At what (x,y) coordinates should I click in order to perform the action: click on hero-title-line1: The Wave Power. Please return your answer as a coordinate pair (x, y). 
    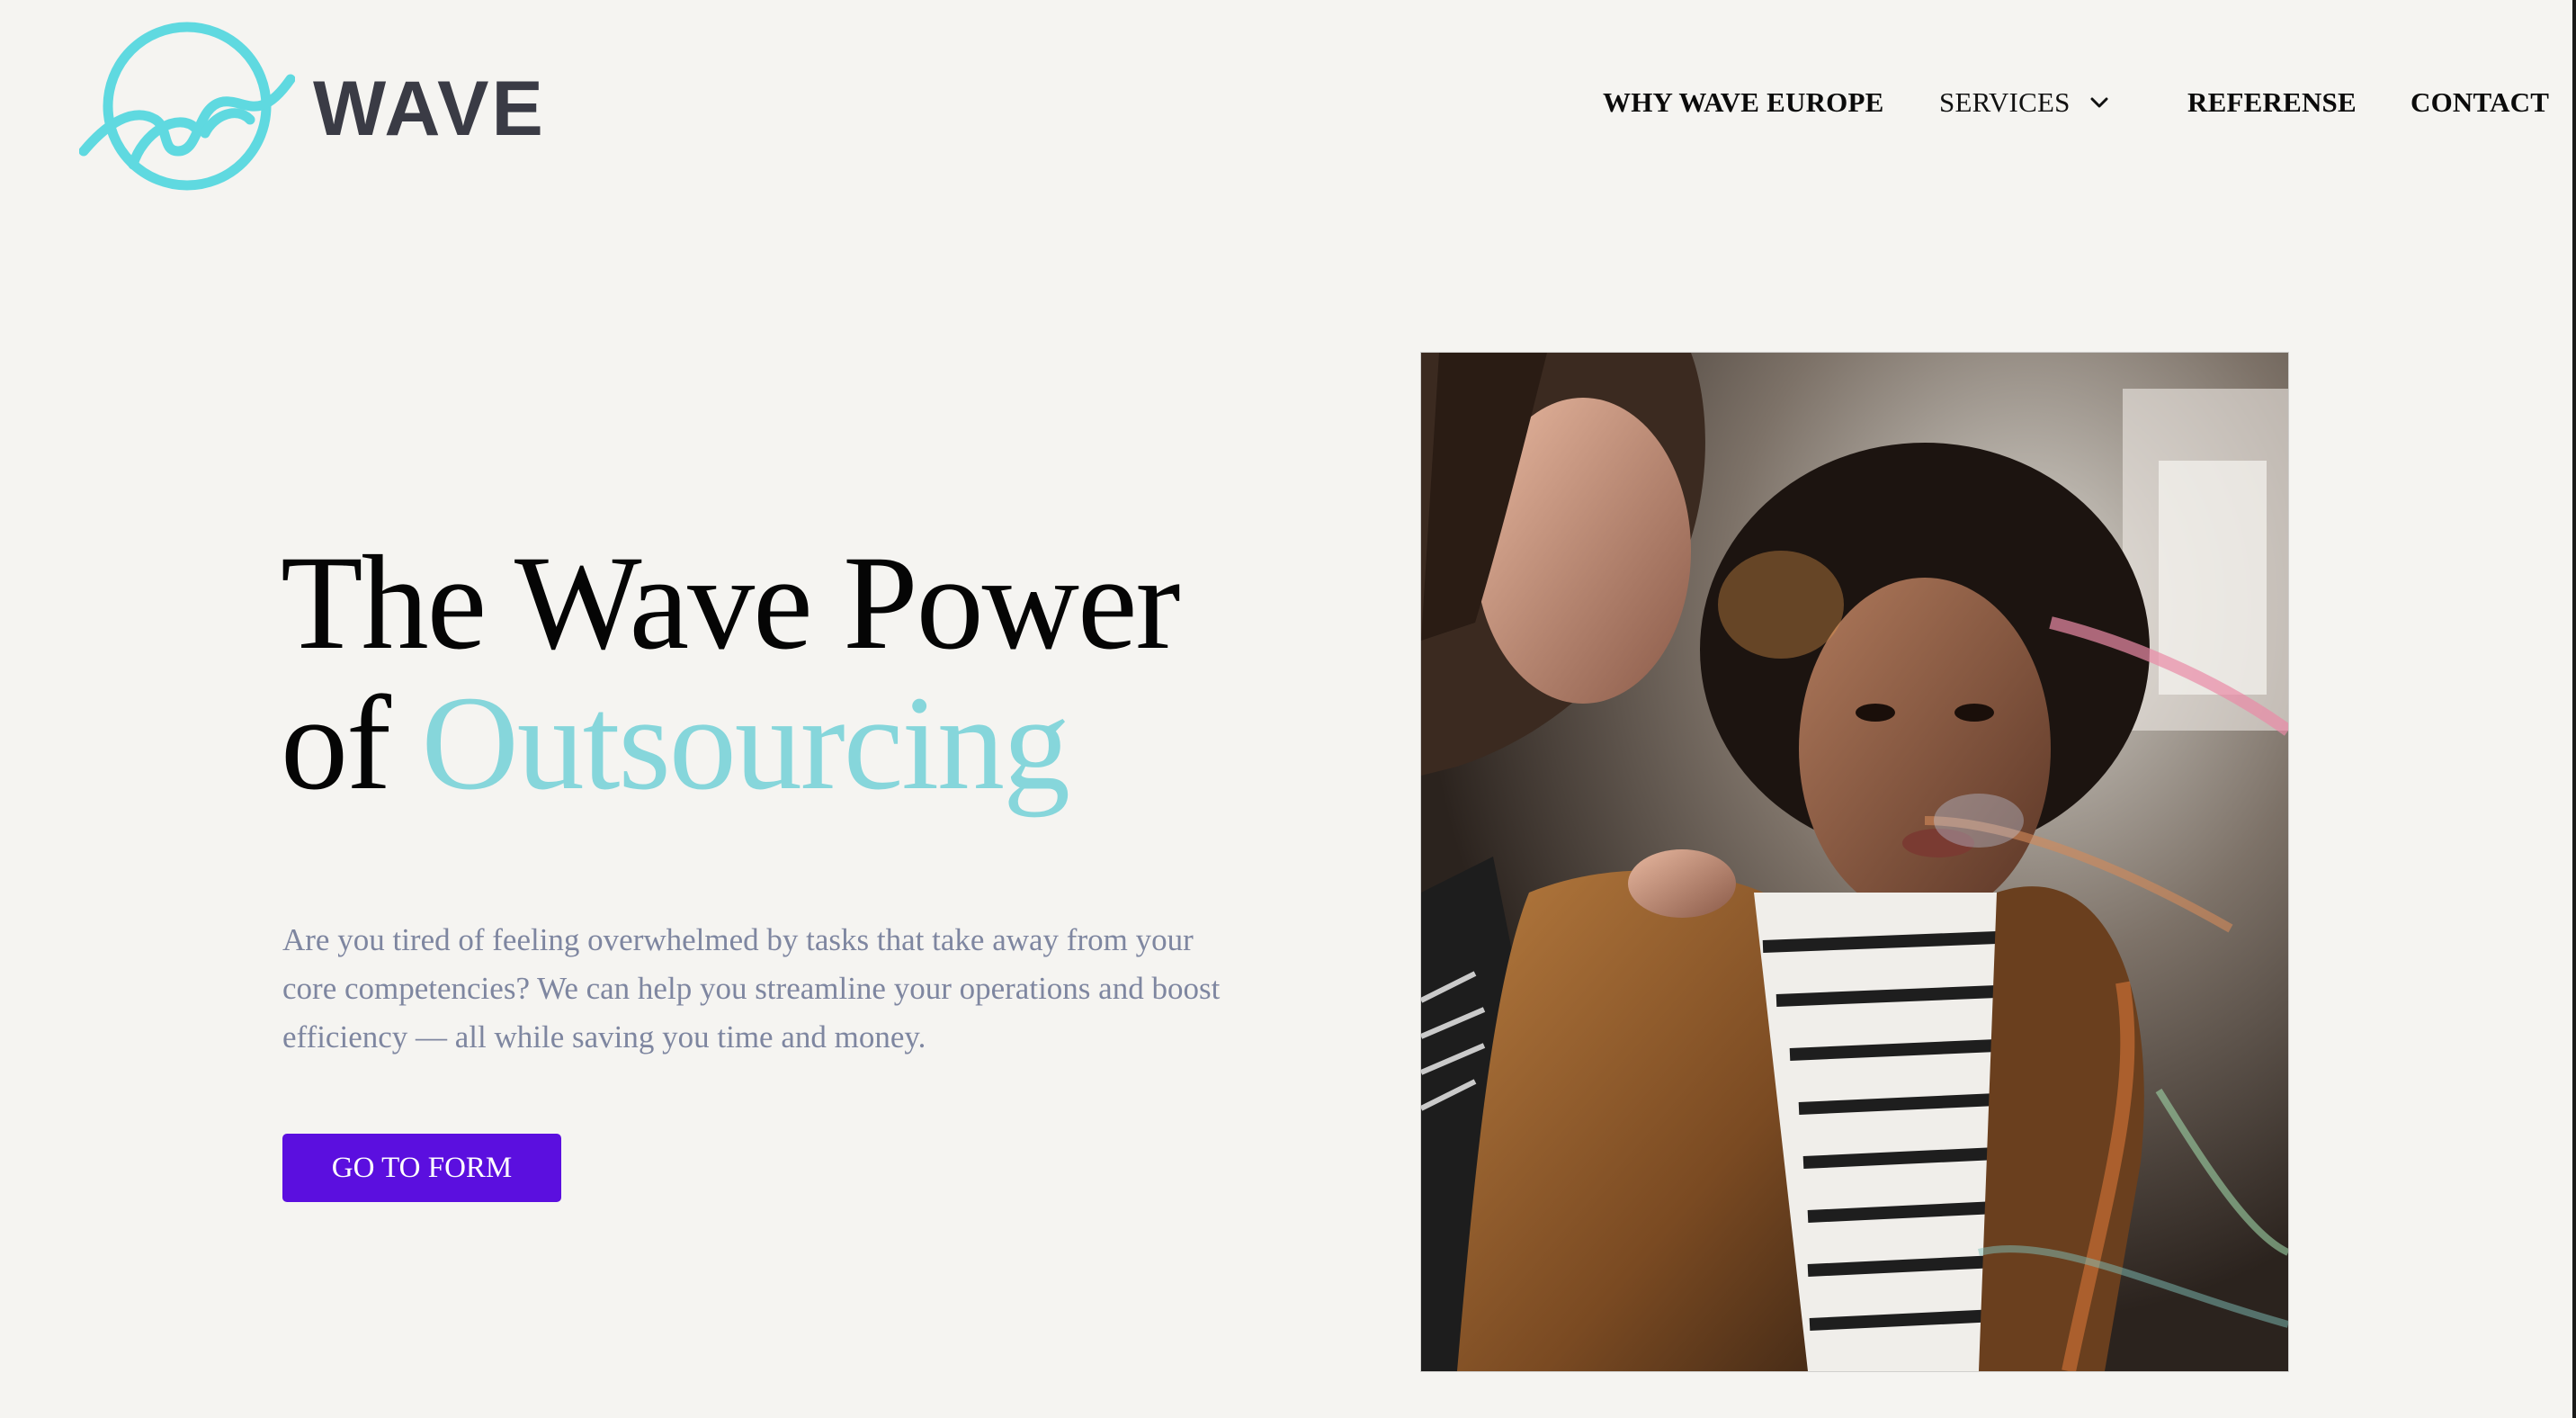
    Looking at the image, I should click on (730, 603).